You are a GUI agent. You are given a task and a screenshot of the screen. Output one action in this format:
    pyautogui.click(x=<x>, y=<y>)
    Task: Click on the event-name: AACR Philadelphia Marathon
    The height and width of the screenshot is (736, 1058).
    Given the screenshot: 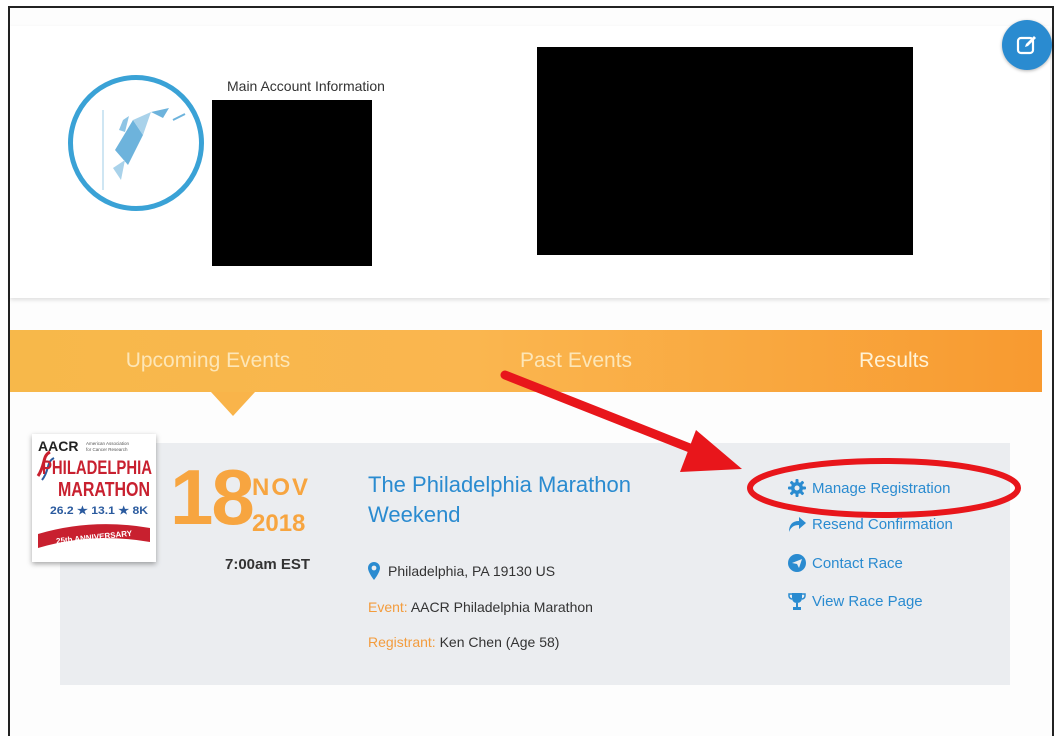 What is the action you would take?
    pyautogui.click(x=501, y=607)
    